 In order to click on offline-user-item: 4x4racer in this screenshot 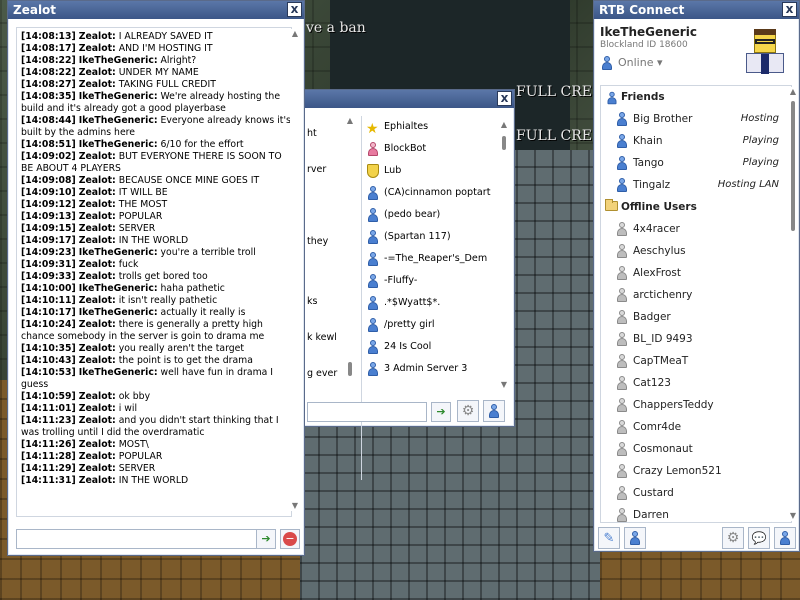, I will do `click(696, 229)`.